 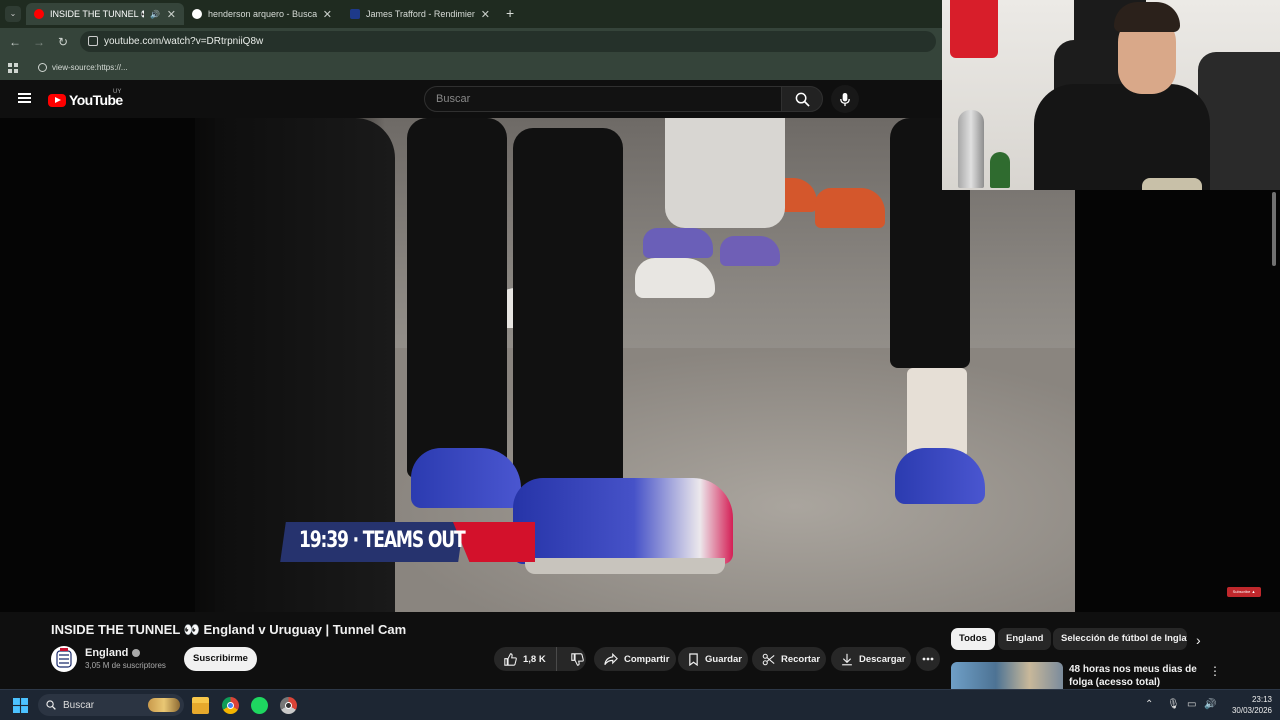 What do you see at coordinates (39, 42) in the screenshot?
I see `forward-arrow-icon: →` at bounding box center [39, 42].